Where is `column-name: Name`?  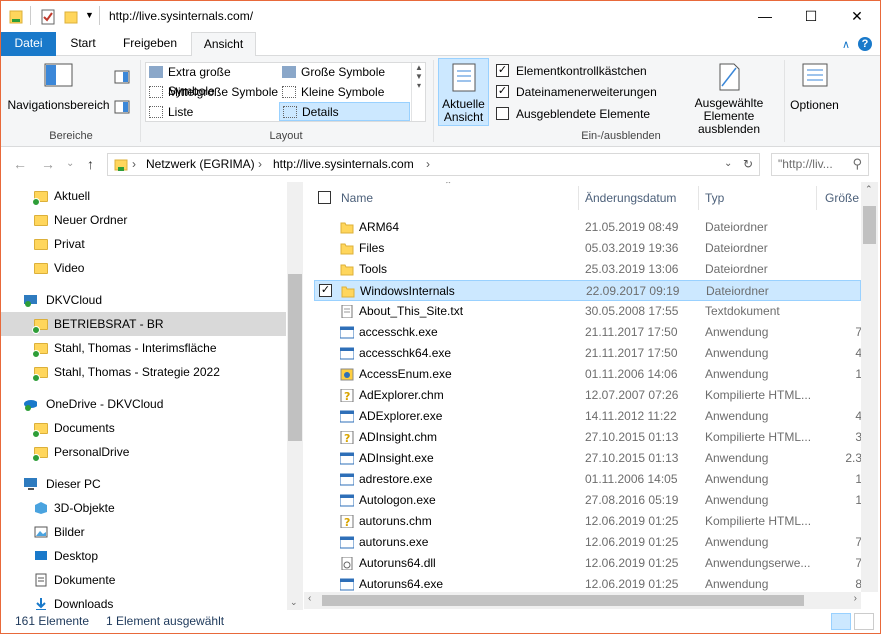
column-name: Name is located at coordinates (357, 198).